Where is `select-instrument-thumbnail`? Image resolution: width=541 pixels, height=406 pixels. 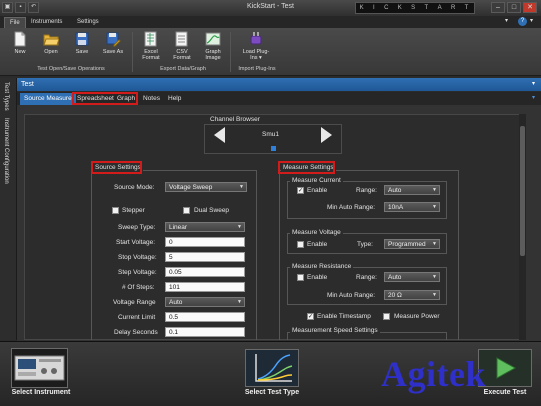
select-instrument-thumbnail is located at coordinates (39, 368).